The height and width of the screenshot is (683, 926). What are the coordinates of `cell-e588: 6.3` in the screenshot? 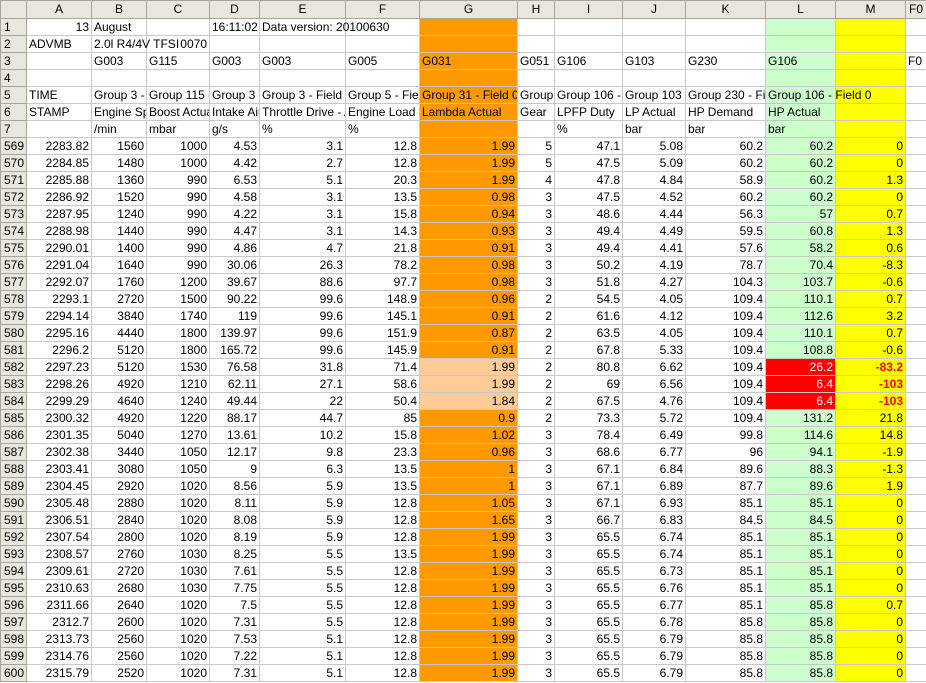 It's located at (302, 469).